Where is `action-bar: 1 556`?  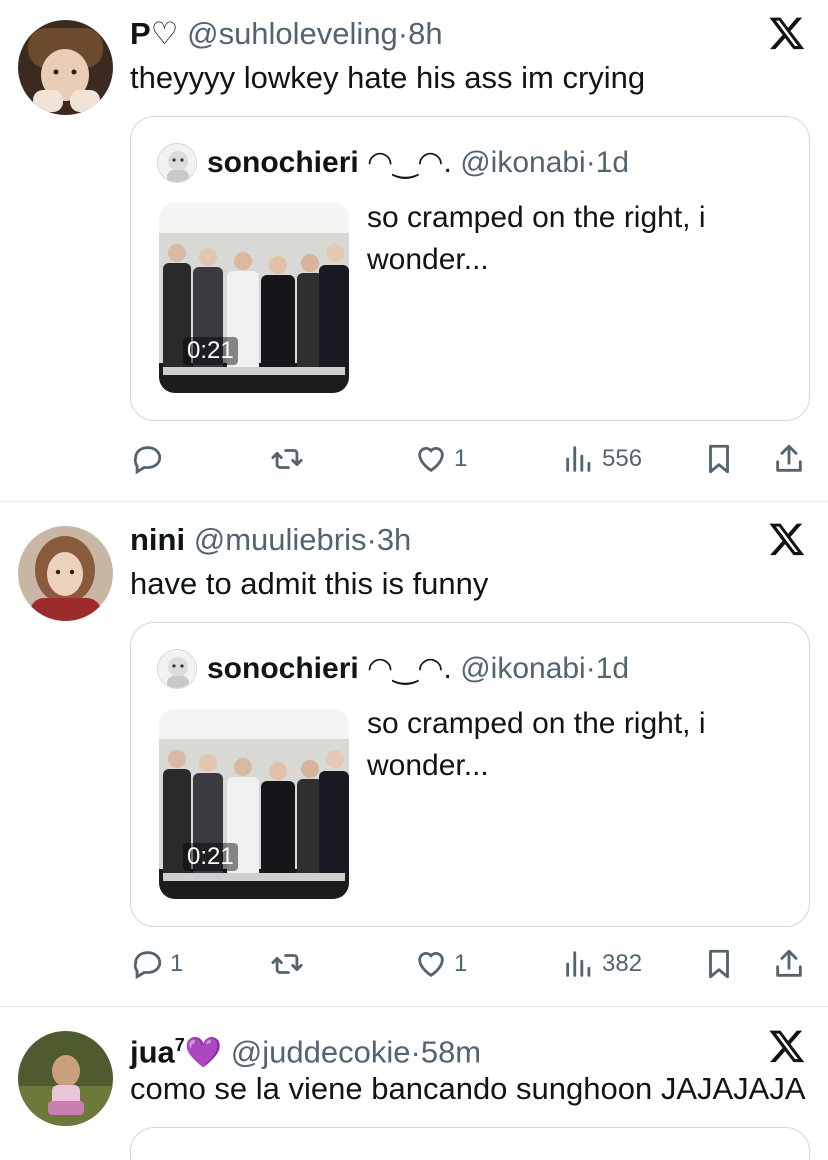 action-bar: 1 556 is located at coordinates (470, 459).